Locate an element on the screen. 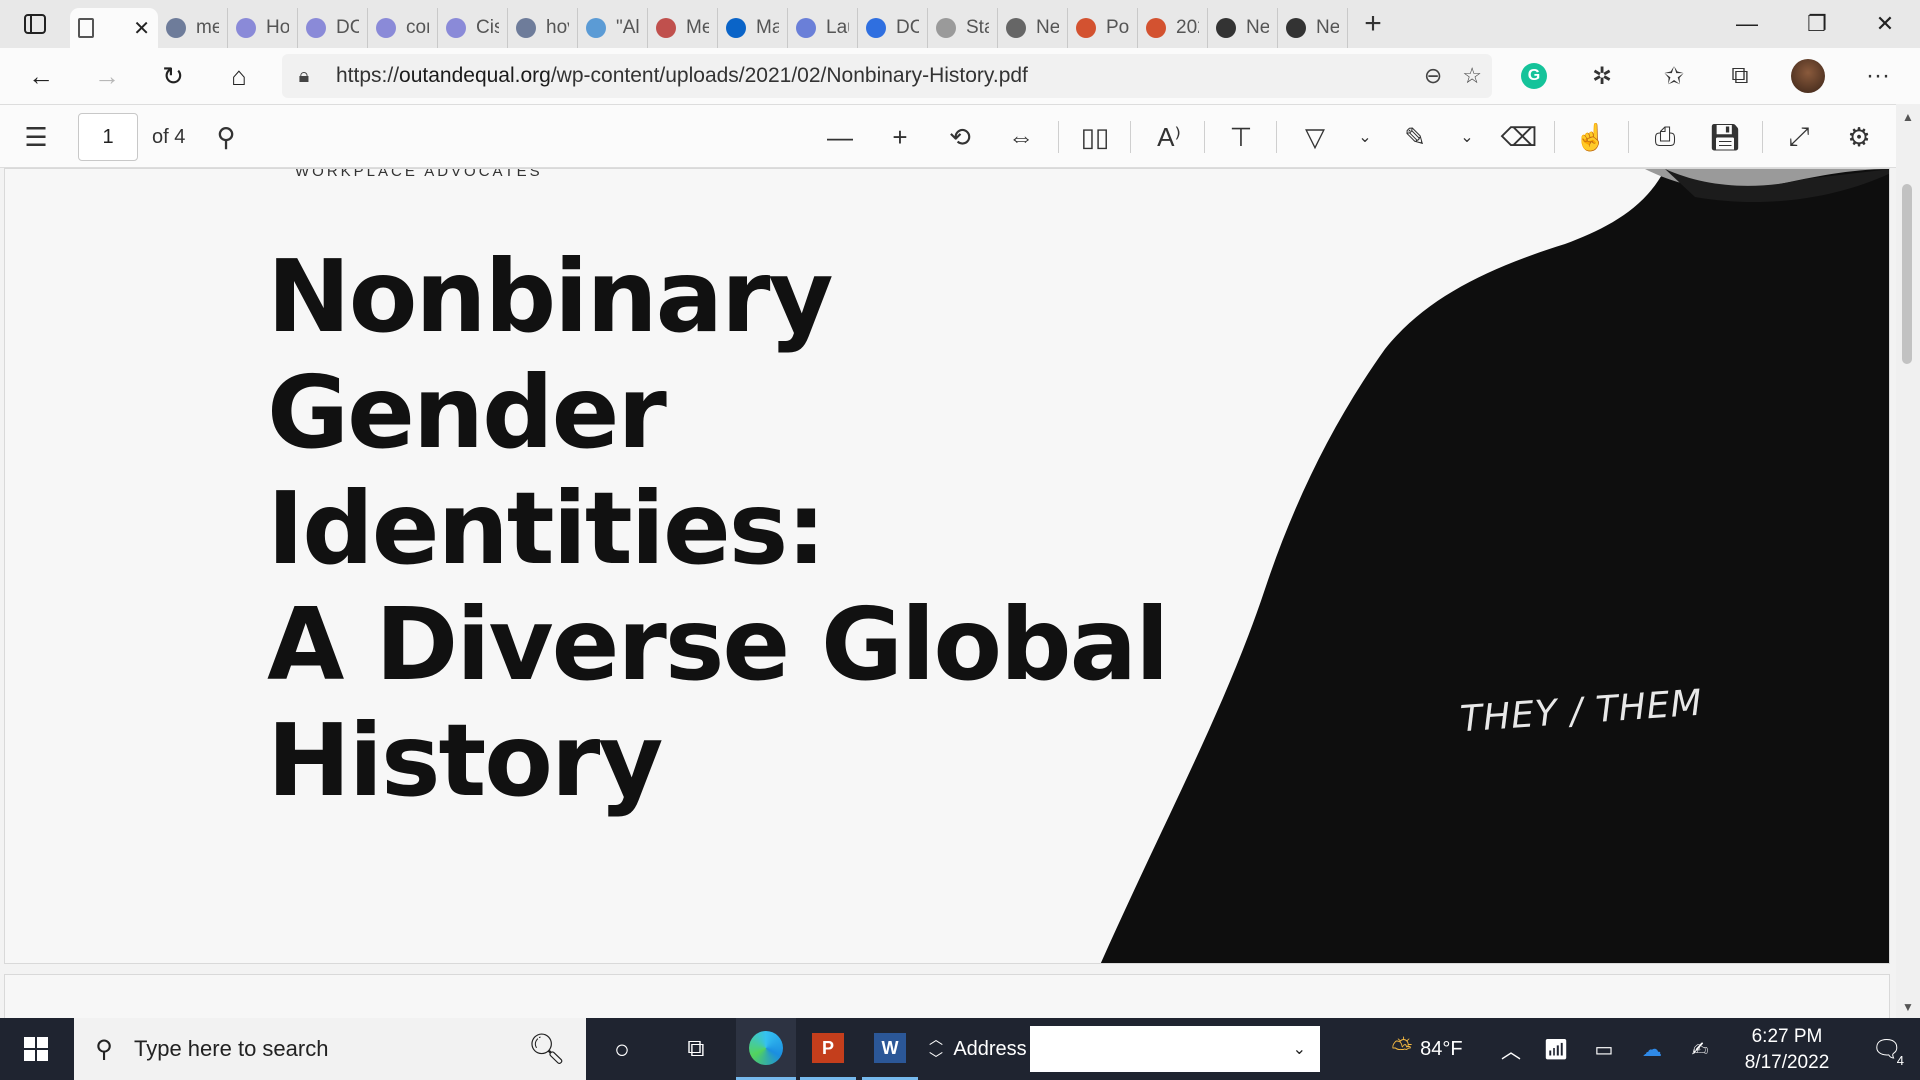 This screenshot has width=1920, height=1080. onedrive-button: ☁ is located at coordinates (1652, 1049).